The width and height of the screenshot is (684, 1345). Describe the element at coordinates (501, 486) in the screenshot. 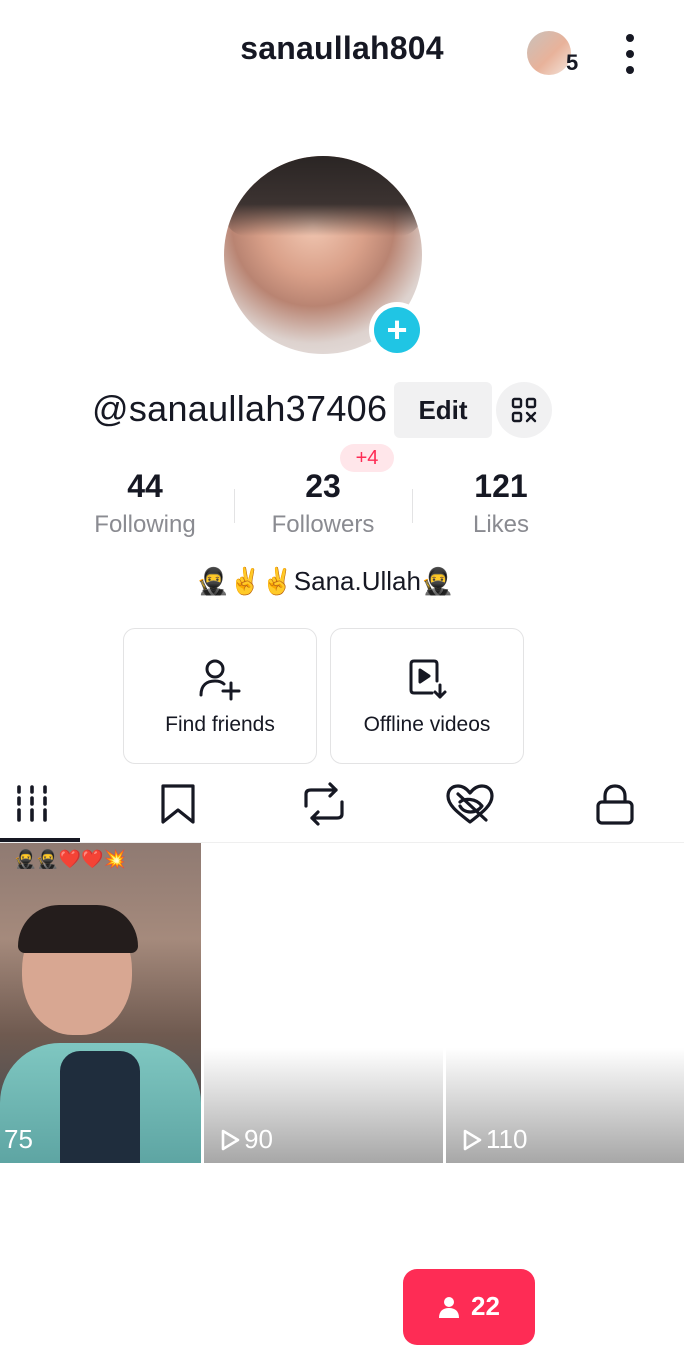

I see `likes-count: 121` at that location.